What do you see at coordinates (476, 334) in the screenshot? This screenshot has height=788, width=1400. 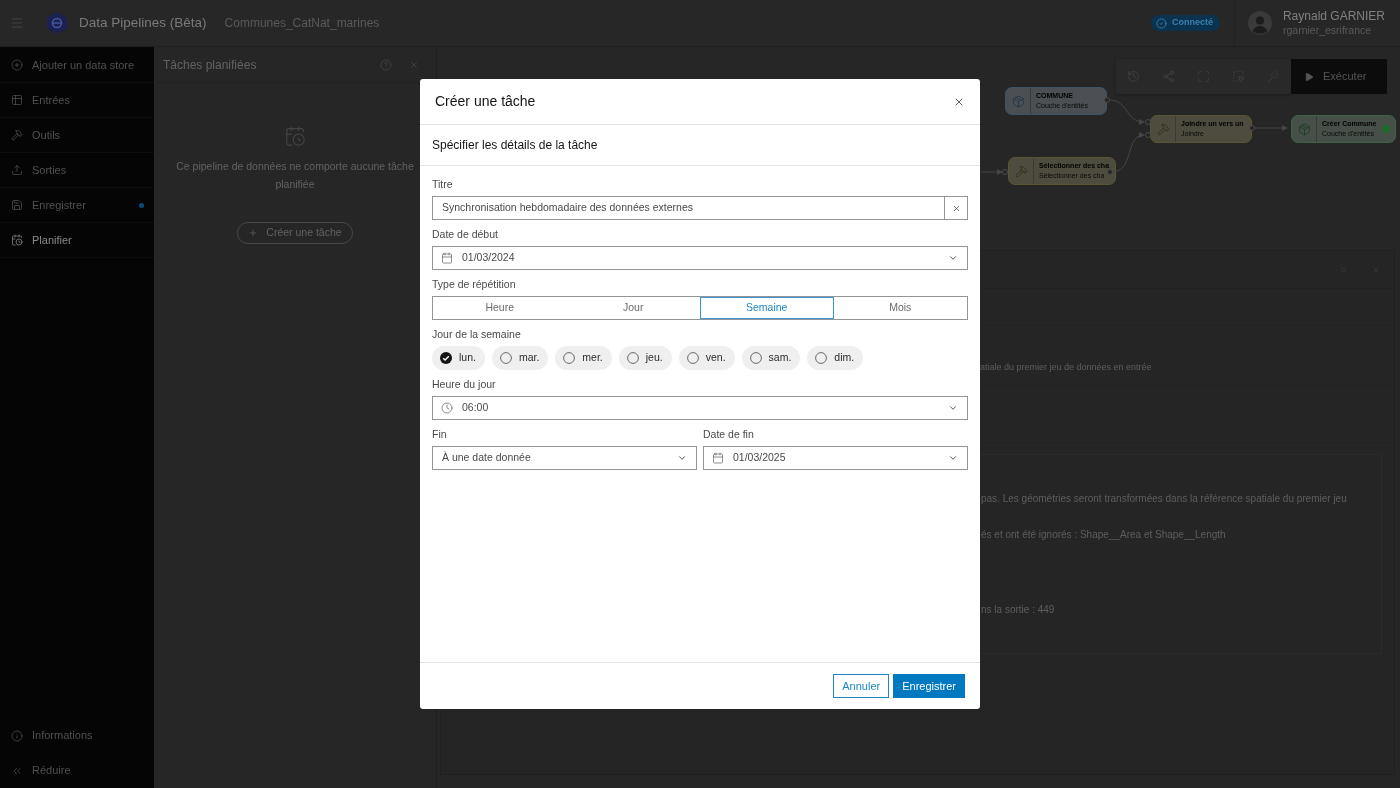 I see `field-label: Jour de la semaine` at bounding box center [476, 334].